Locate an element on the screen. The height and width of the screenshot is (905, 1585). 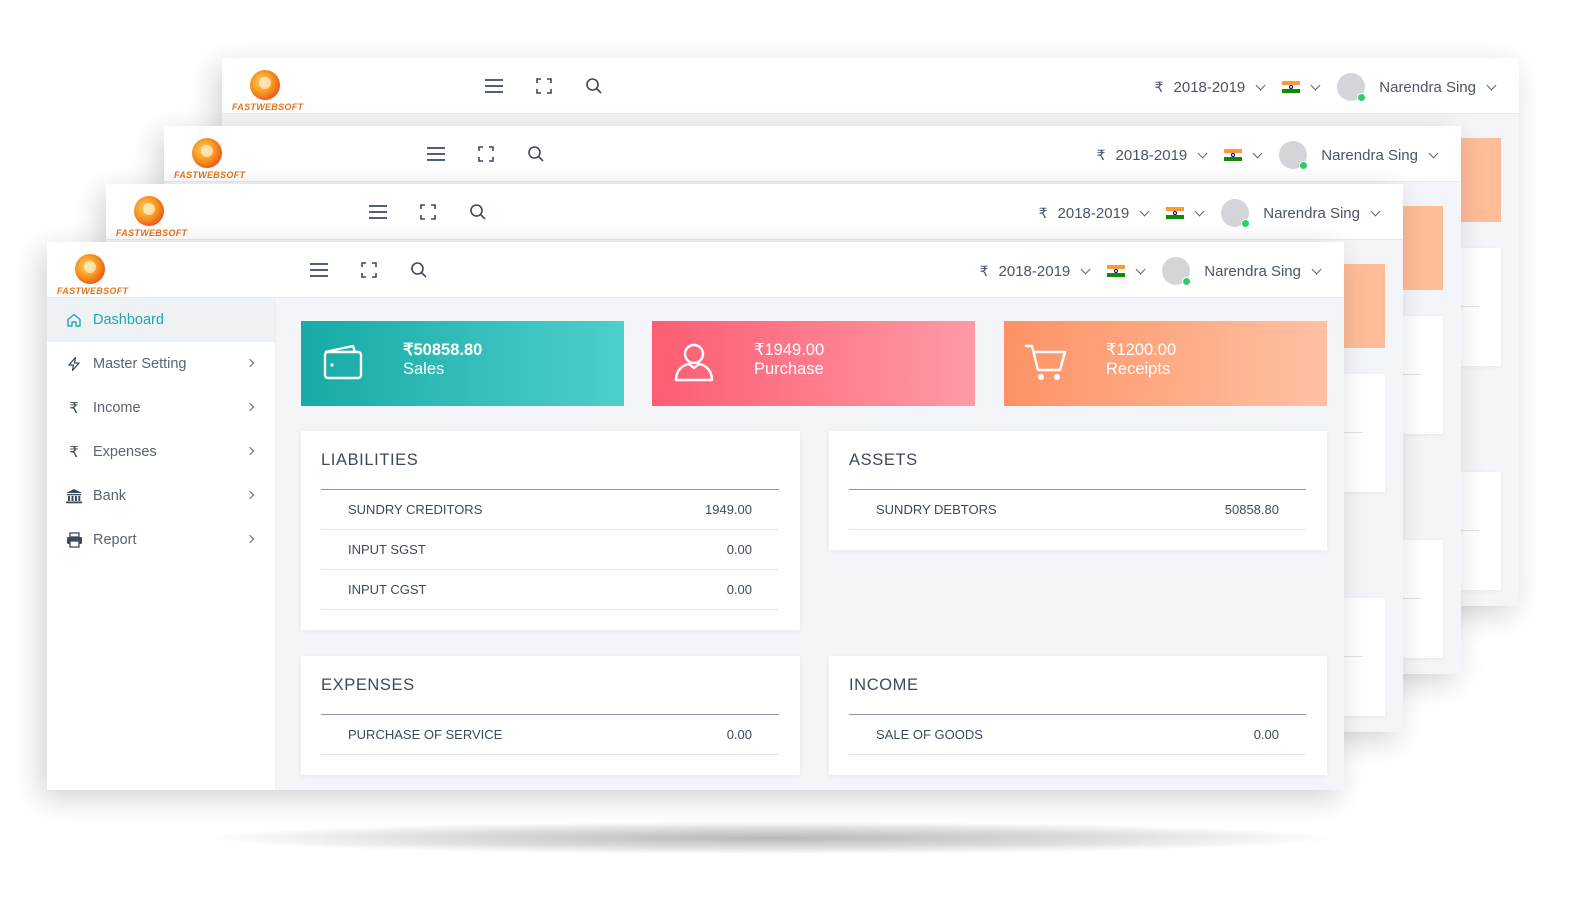
sales-values: ₹50858.80 Sales is located at coordinates (442, 360).